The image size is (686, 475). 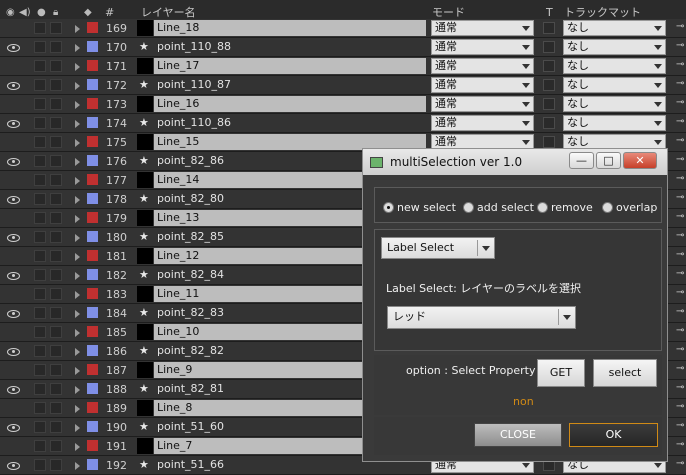 I want to click on label-tag-icon: ◆, so click(x=88, y=12).